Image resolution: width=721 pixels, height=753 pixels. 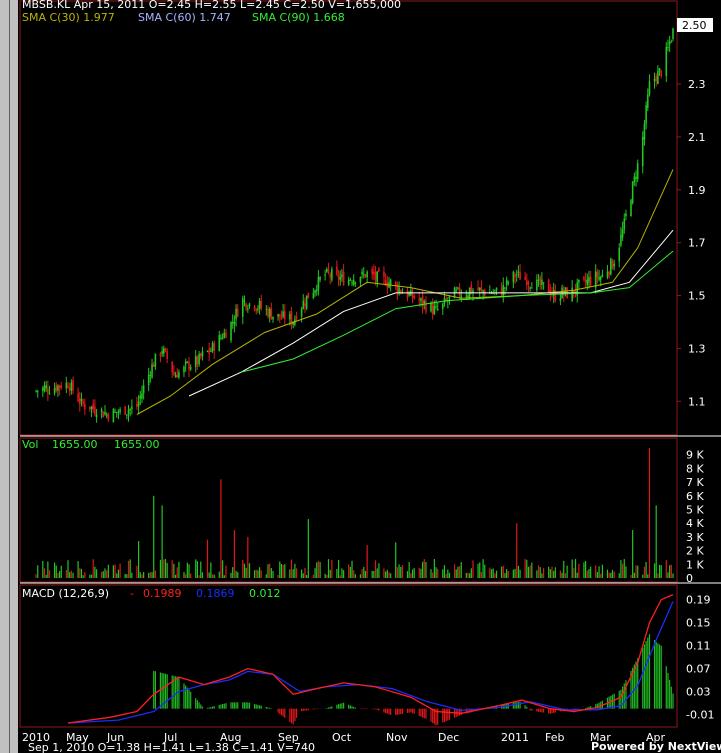 What do you see at coordinates (397, 737) in the screenshot?
I see `time-axis-label: Nov` at bounding box center [397, 737].